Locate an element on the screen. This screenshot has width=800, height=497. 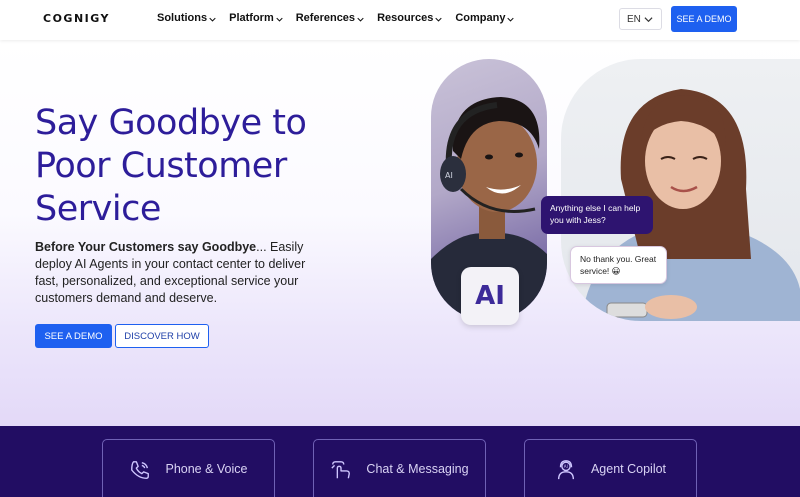
language-select: EN is located at coordinates (640, 19).